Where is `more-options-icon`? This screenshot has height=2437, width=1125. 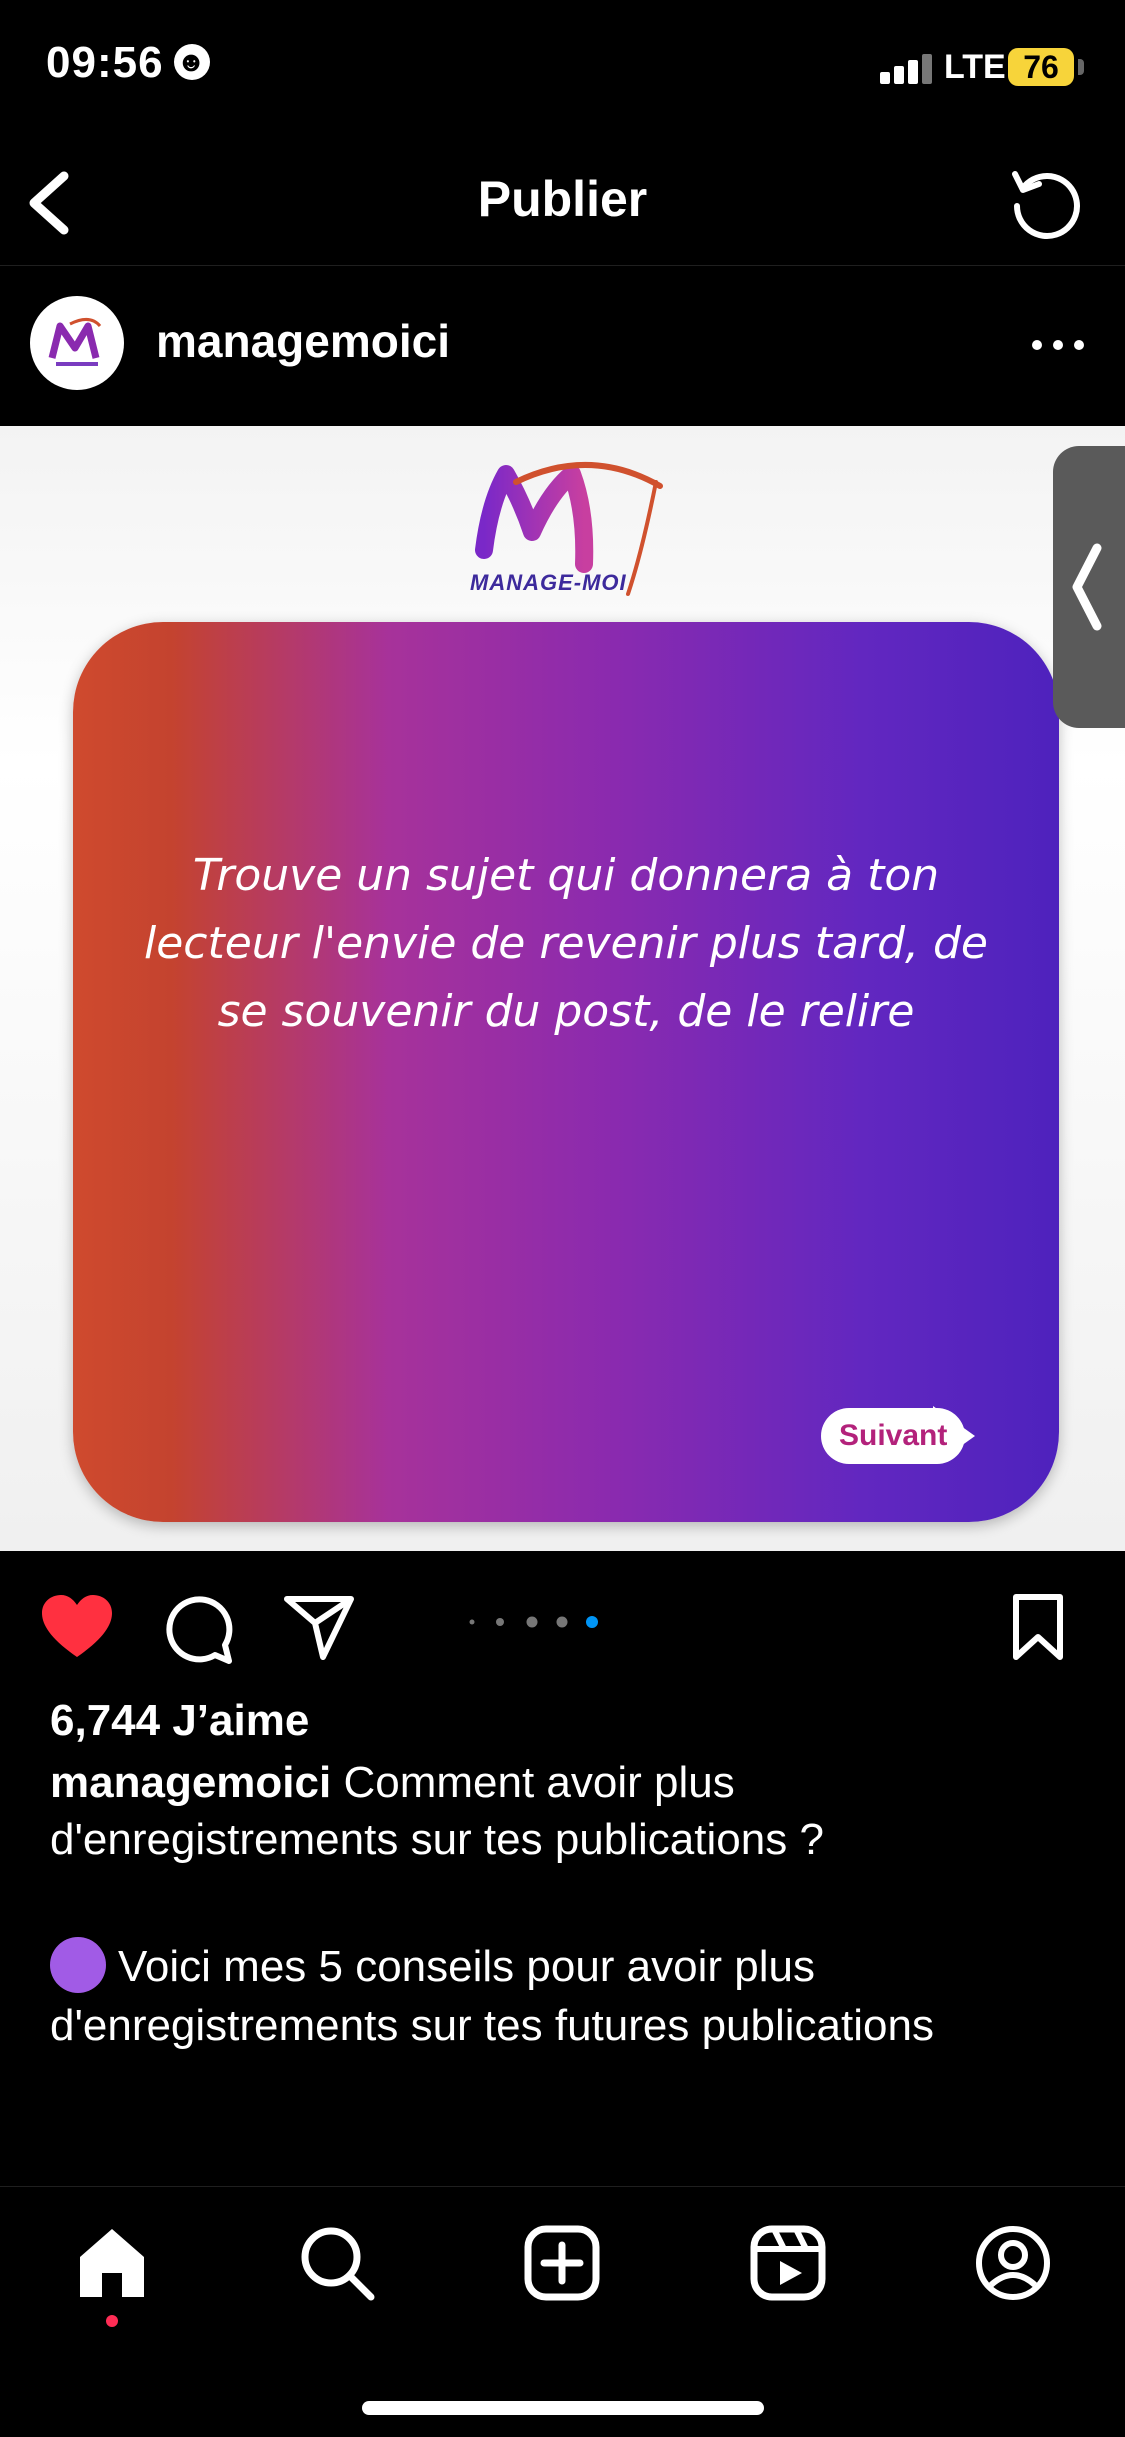 more-options-icon is located at coordinates (1058, 345).